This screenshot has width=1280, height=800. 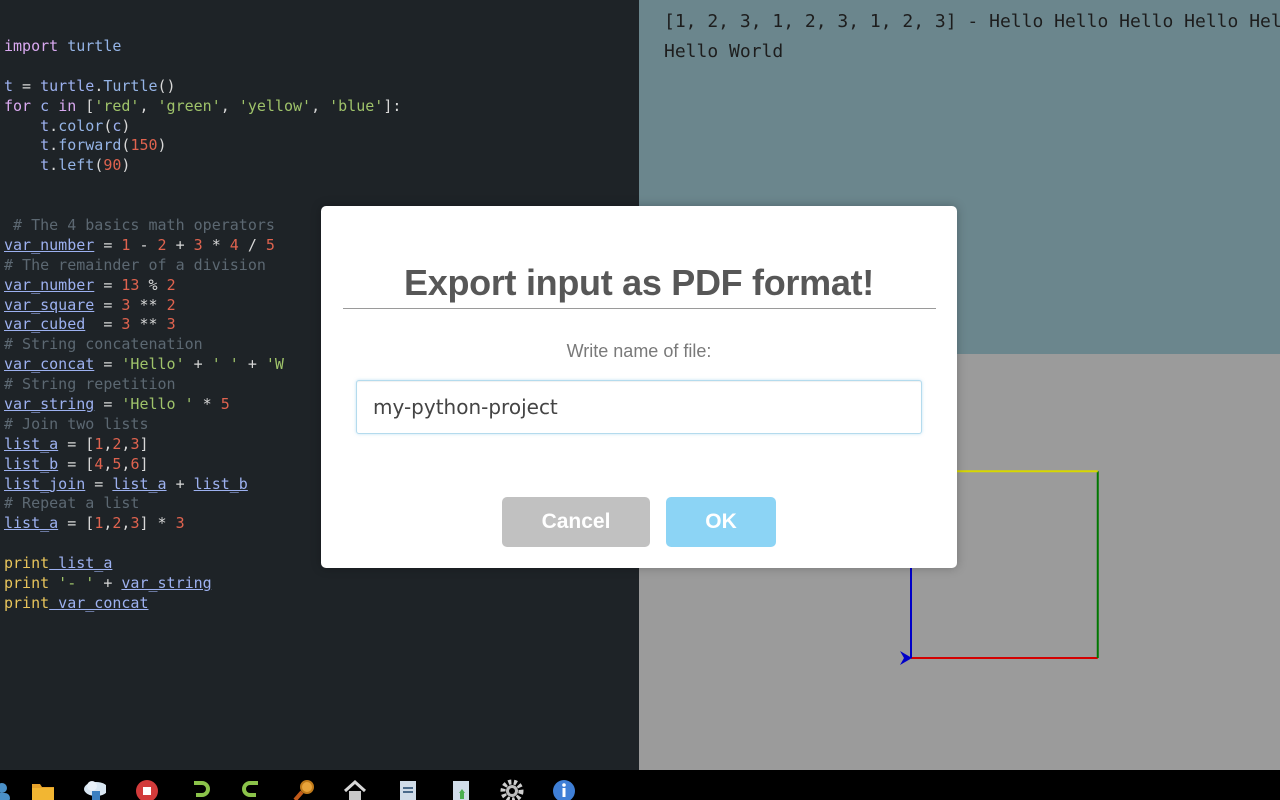 I want to click on filename-input, so click(x=639, y=407).